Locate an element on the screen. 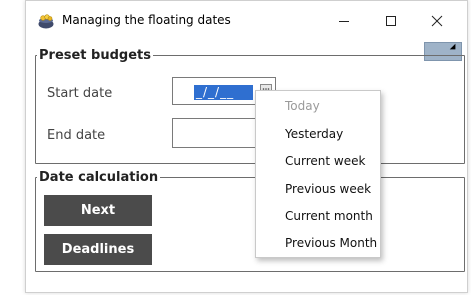 Image resolution: width=471 pixels, height=295 pixels. start-date-label: Start date is located at coordinates (80, 93).